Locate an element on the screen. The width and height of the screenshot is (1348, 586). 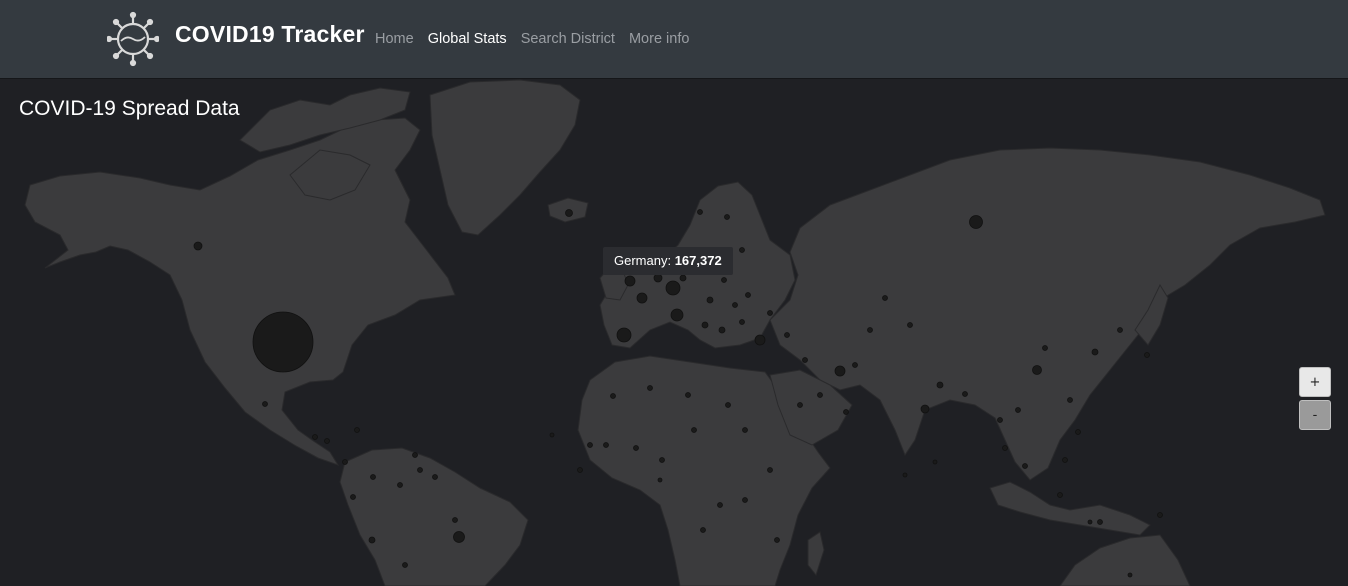
bubble-sweden is located at coordinates (569, 213).